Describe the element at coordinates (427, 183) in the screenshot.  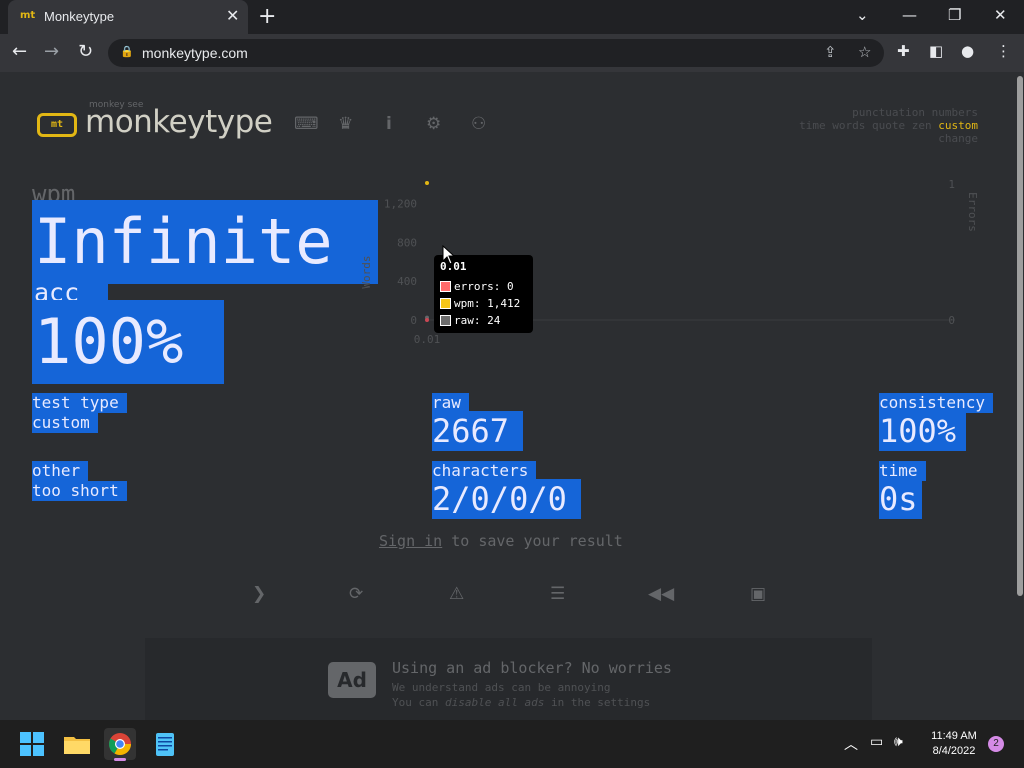
I see `data-point-wpm` at that location.